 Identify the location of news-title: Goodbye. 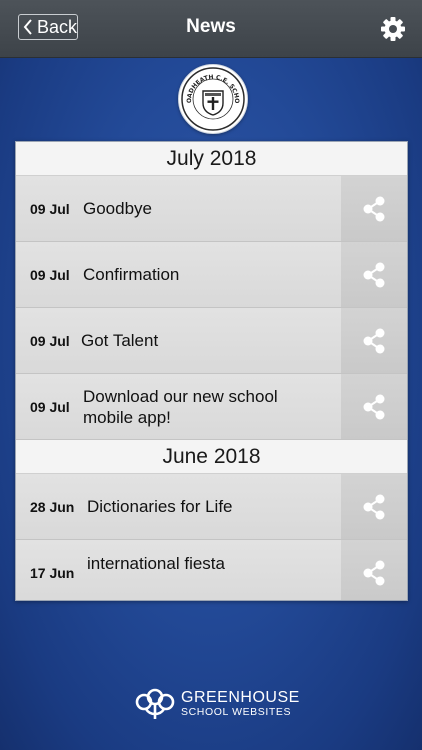
(117, 208).